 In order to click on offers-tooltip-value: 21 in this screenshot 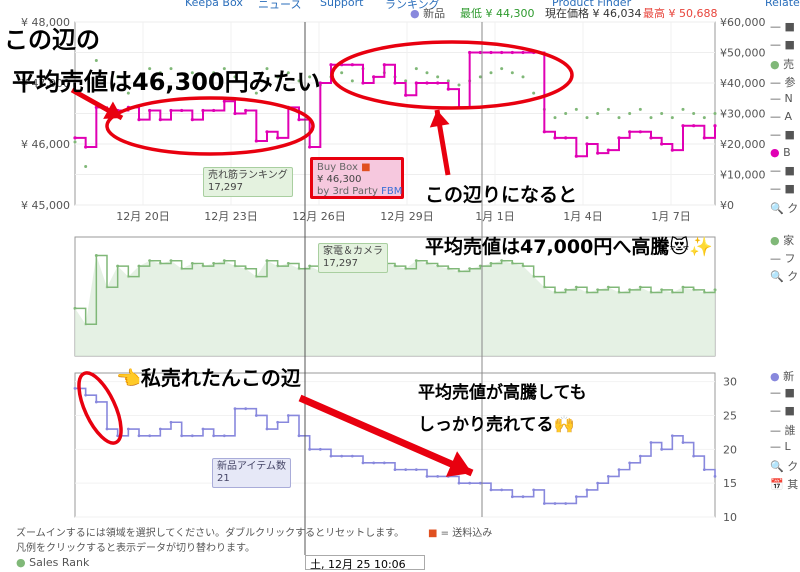, I will do `click(223, 478)`.